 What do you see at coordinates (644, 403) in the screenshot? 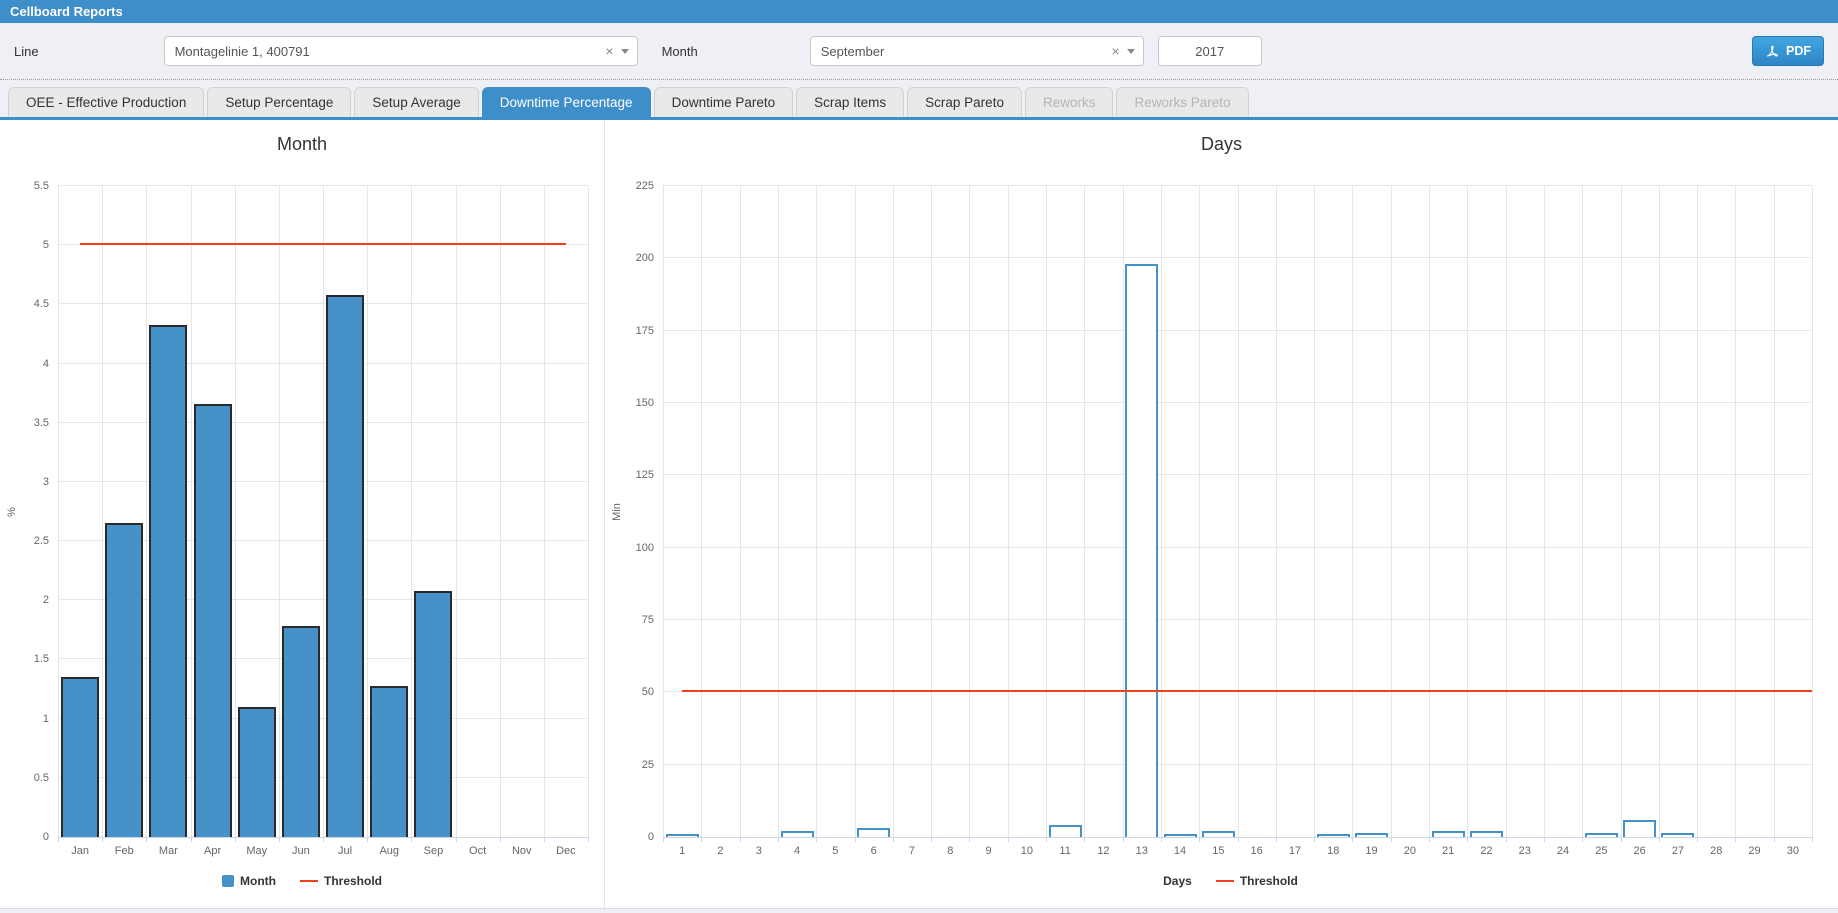
I see `y-tick-label: 150` at bounding box center [644, 403].